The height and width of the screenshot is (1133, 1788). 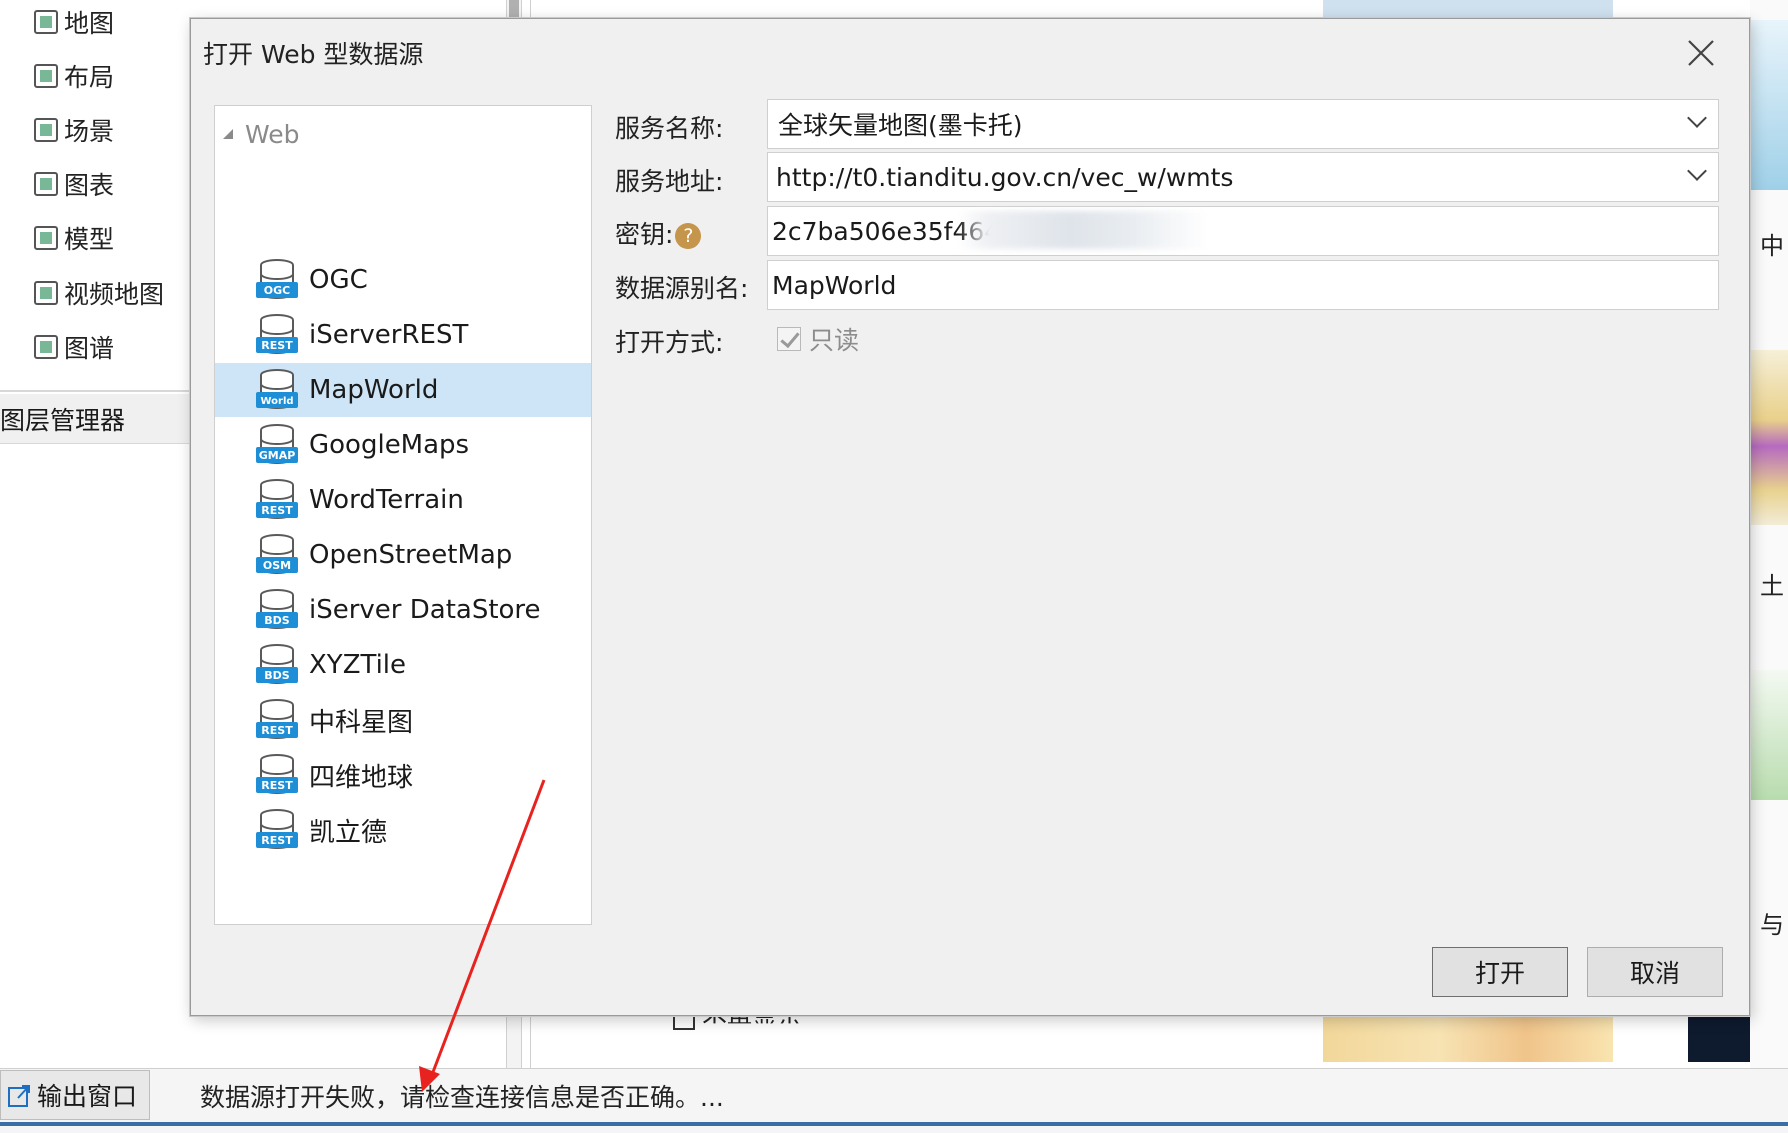 I want to click on readonly-label: 只读, so click(x=834, y=340).